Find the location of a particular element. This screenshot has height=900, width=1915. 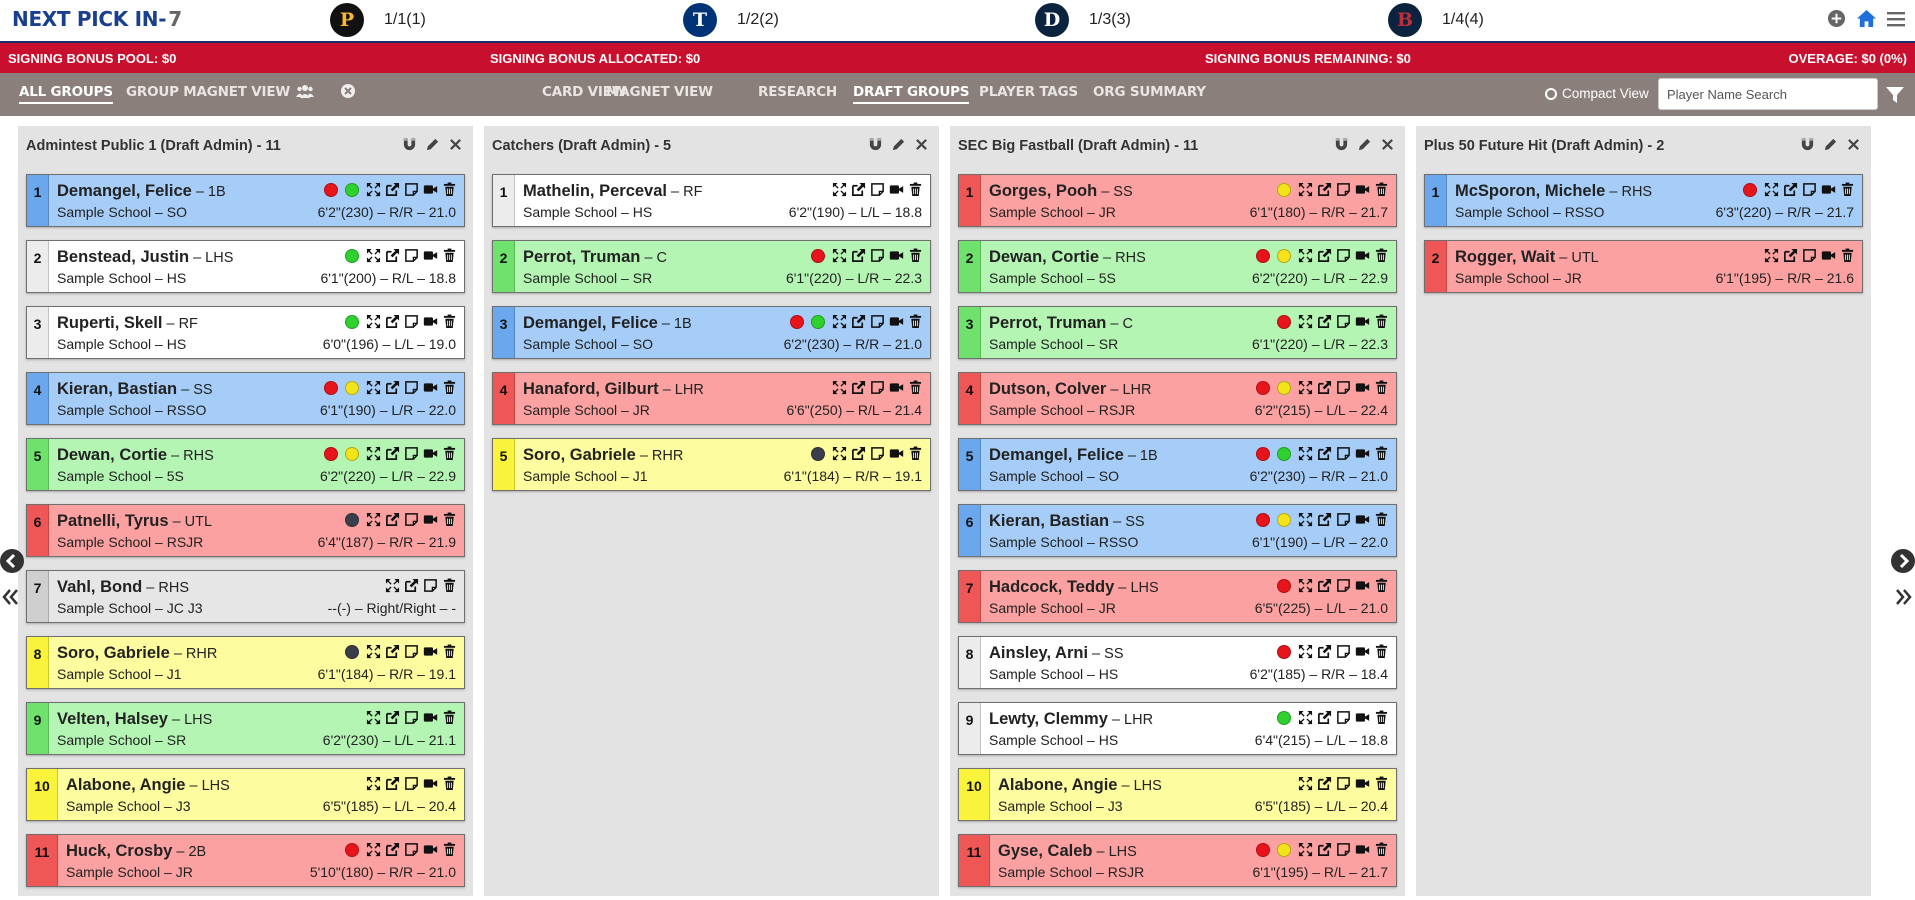

filter-icon is located at coordinates (1895, 97).